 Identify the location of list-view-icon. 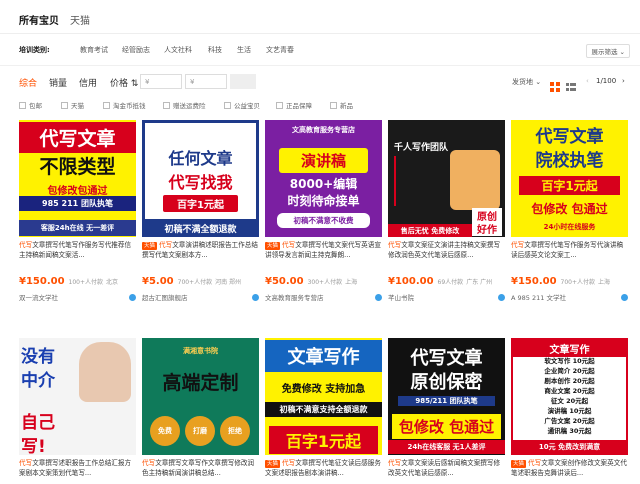
(571, 84).